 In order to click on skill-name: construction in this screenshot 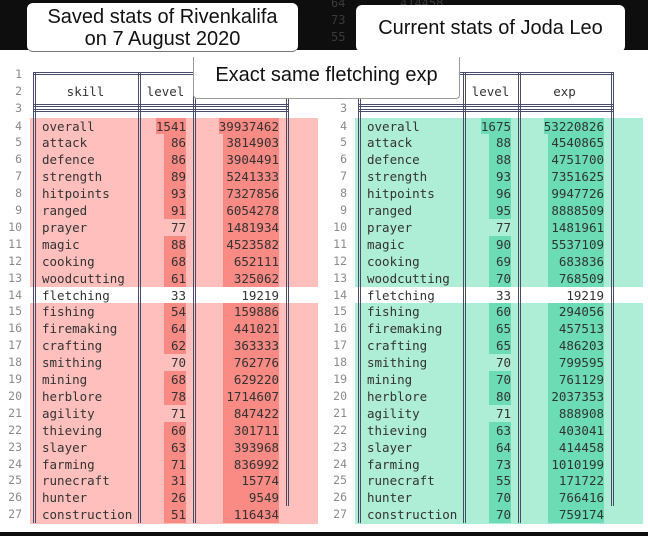, I will do `click(412, 515)`.